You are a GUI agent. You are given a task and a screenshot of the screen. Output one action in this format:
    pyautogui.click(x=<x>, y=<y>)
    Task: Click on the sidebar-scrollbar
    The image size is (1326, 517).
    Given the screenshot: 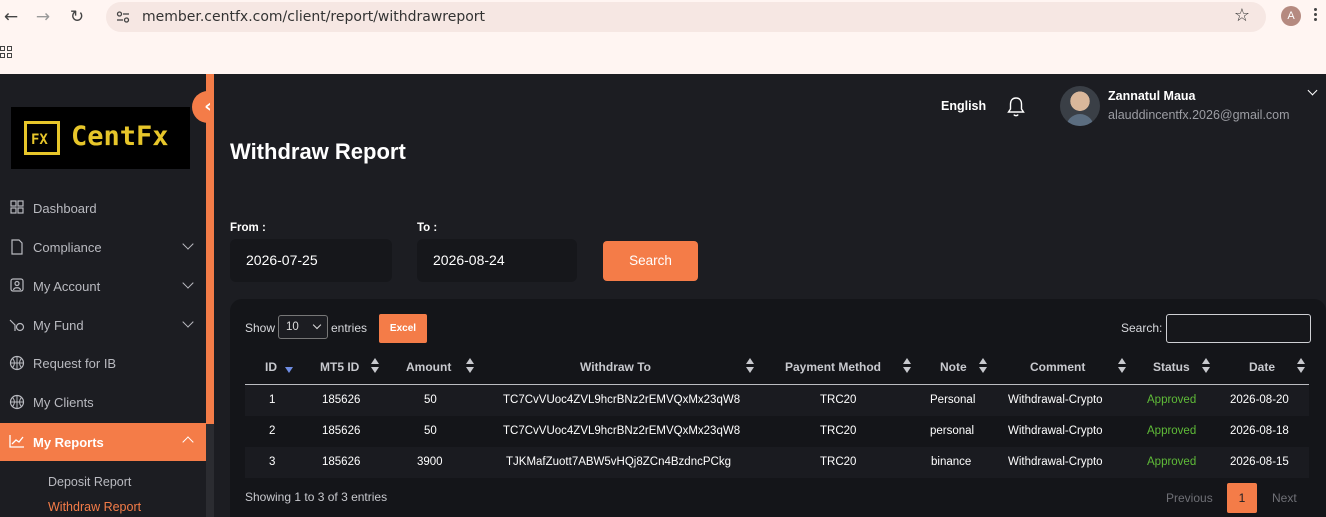 What is the action you would take?
    pyautogui.click(x=210, y=295)
    